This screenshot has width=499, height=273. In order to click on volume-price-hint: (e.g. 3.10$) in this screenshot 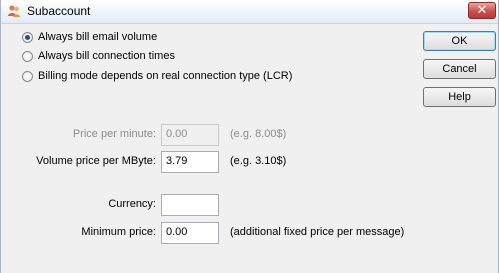, I will do `click(258, 161)`.